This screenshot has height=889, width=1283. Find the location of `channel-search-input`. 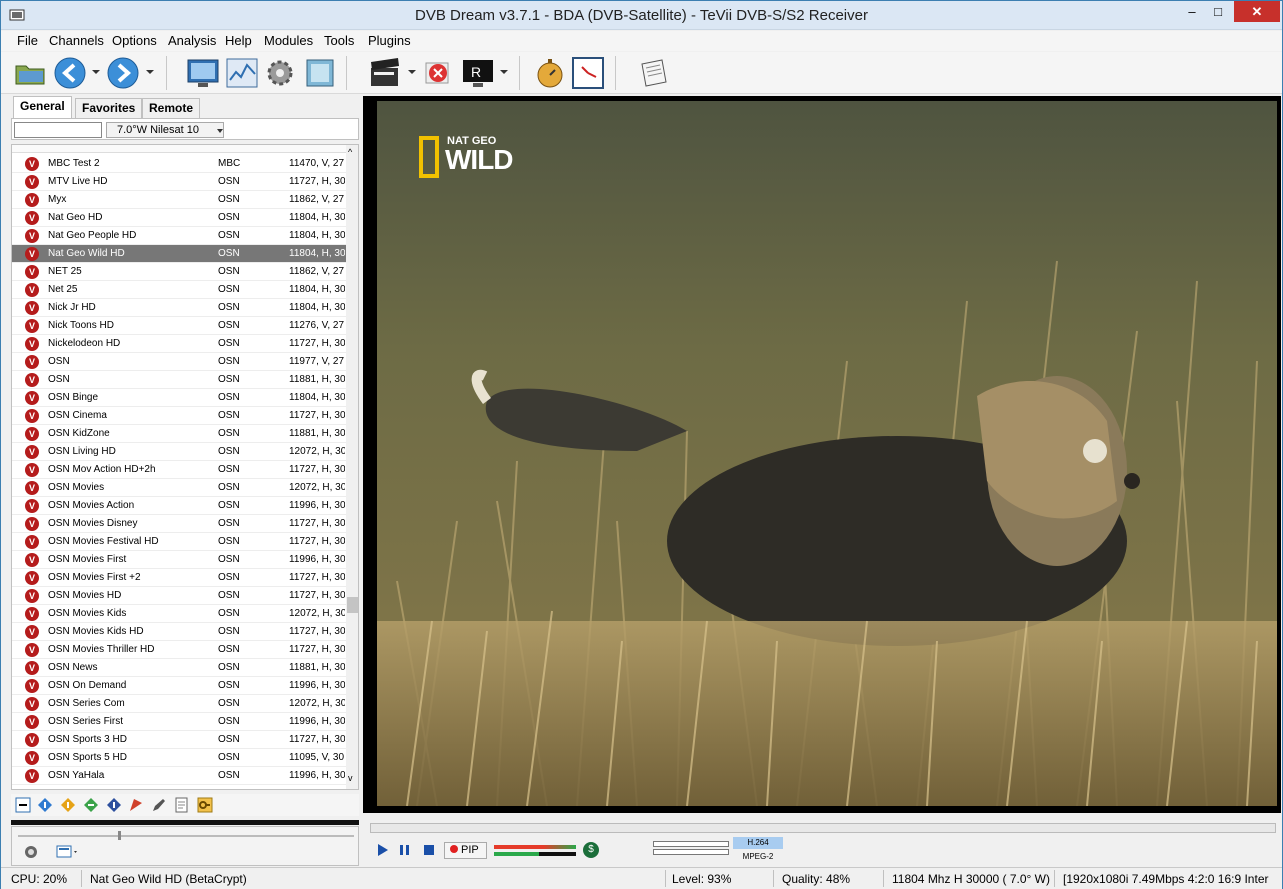

channel-search-input is located at coordinates (58, 130).